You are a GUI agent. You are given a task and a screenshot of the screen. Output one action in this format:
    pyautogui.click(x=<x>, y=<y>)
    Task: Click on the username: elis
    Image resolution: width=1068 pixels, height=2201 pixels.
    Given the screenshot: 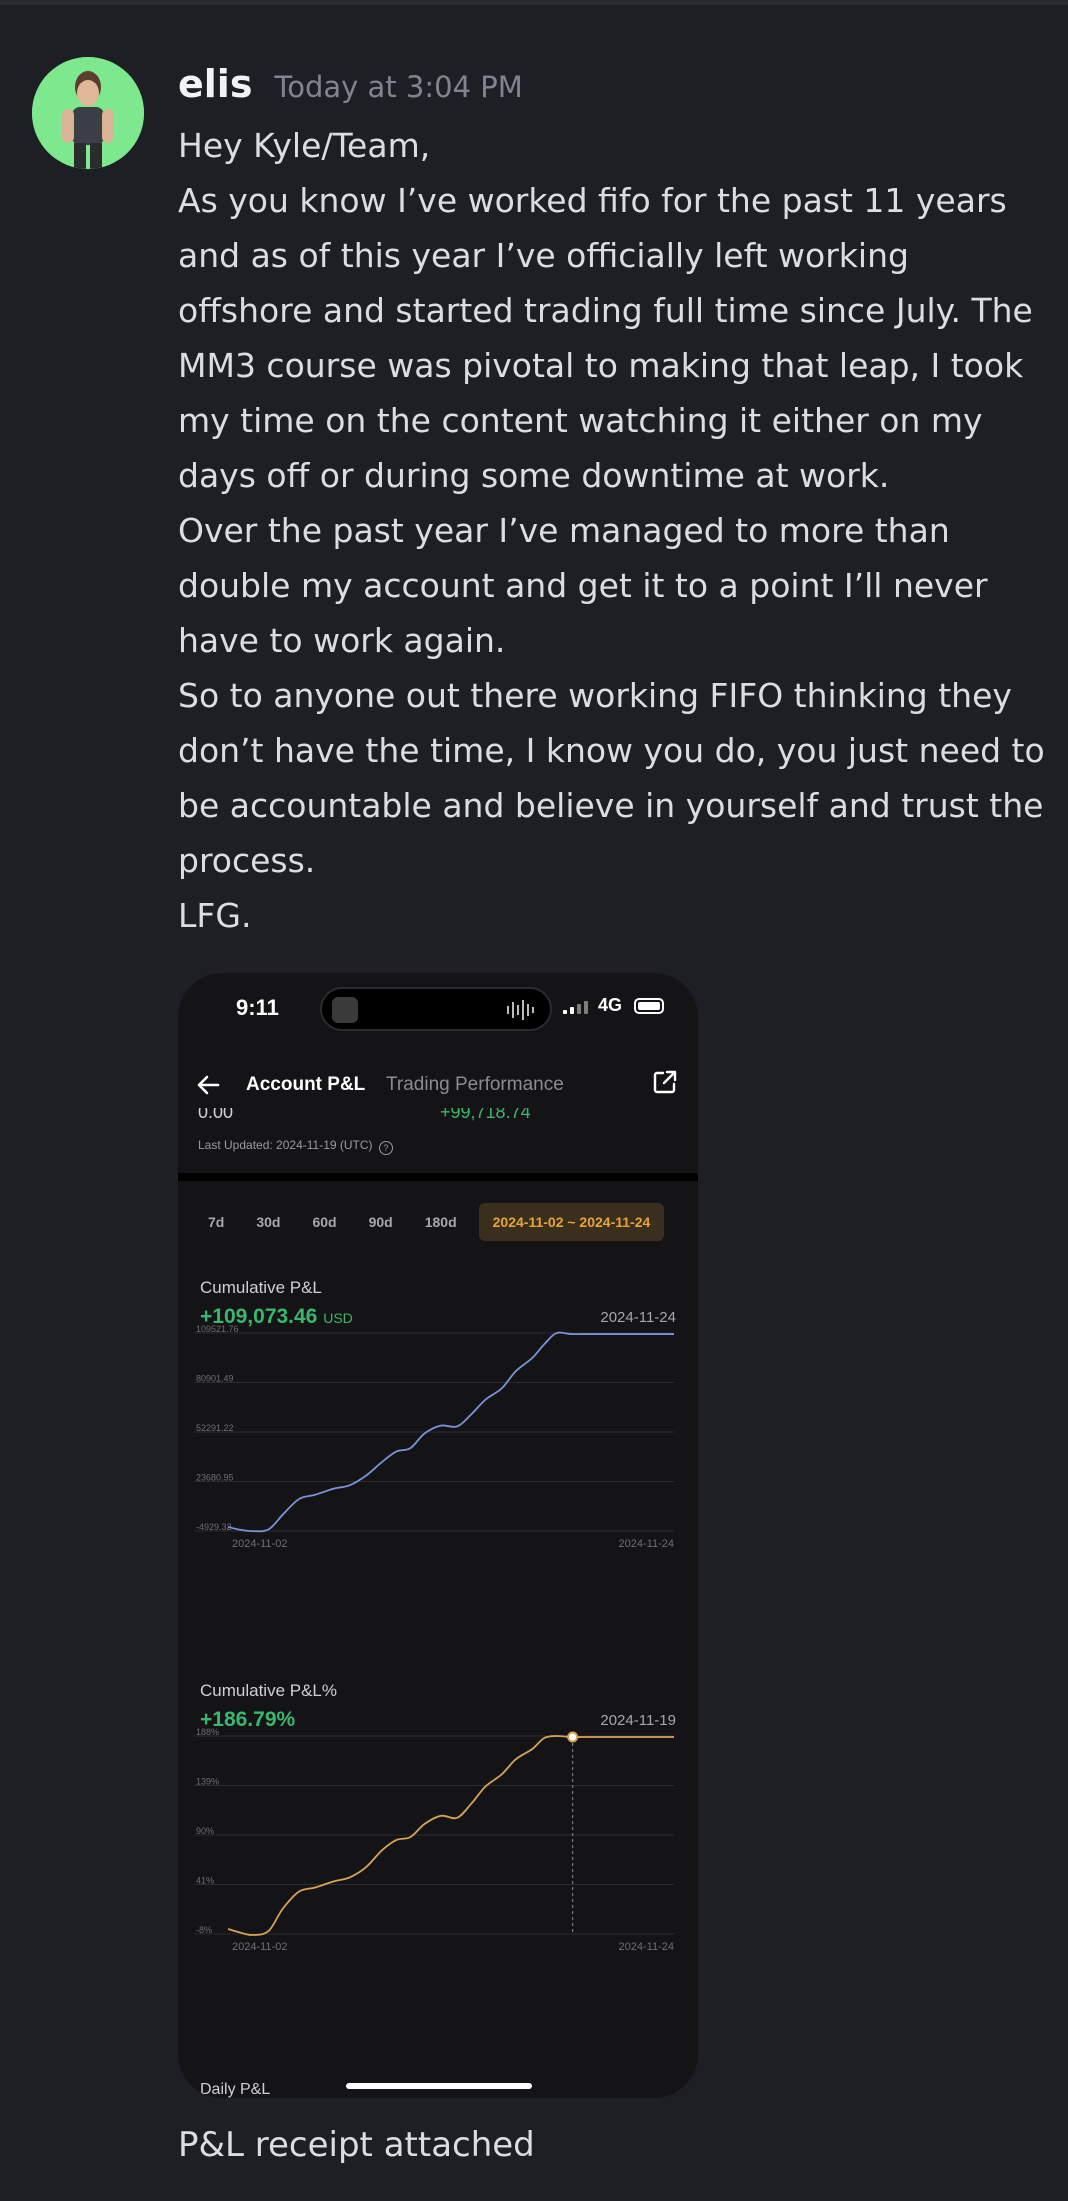 What is the action you would take?
    pyautogui.click(x=215, y=84)
    